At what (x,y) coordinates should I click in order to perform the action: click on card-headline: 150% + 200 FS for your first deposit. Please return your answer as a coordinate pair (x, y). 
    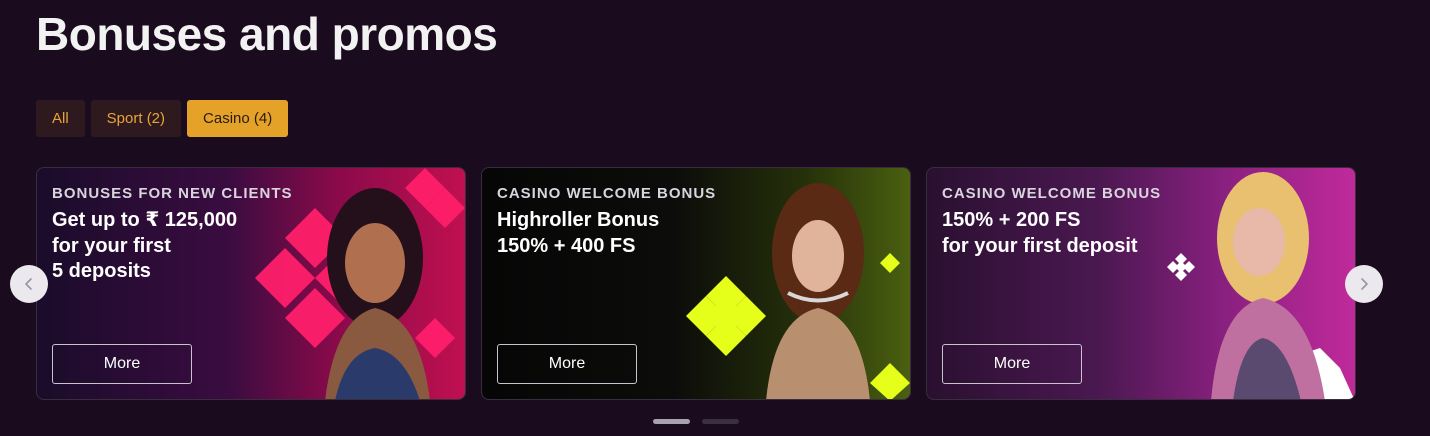
    Looking at the image, I should click on (1040, 233).